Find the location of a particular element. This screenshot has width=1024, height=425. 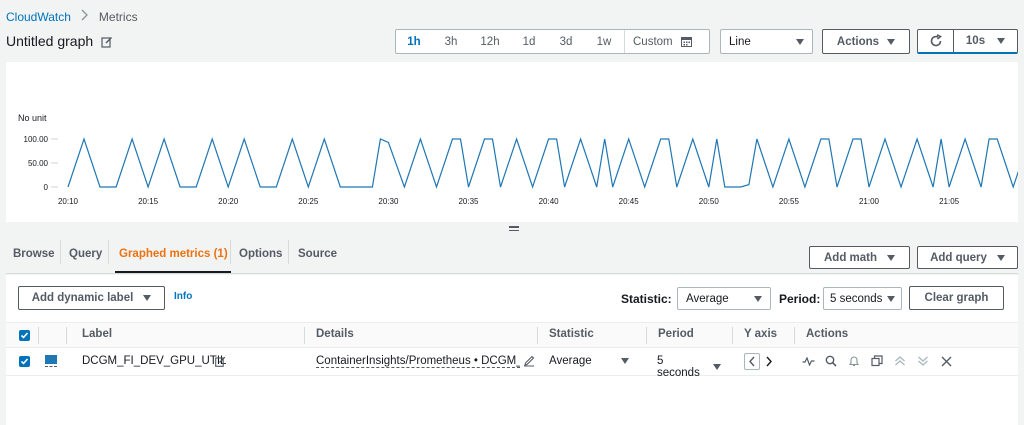

x-tick-label: 20:50 is located at coordinates (709, 201).